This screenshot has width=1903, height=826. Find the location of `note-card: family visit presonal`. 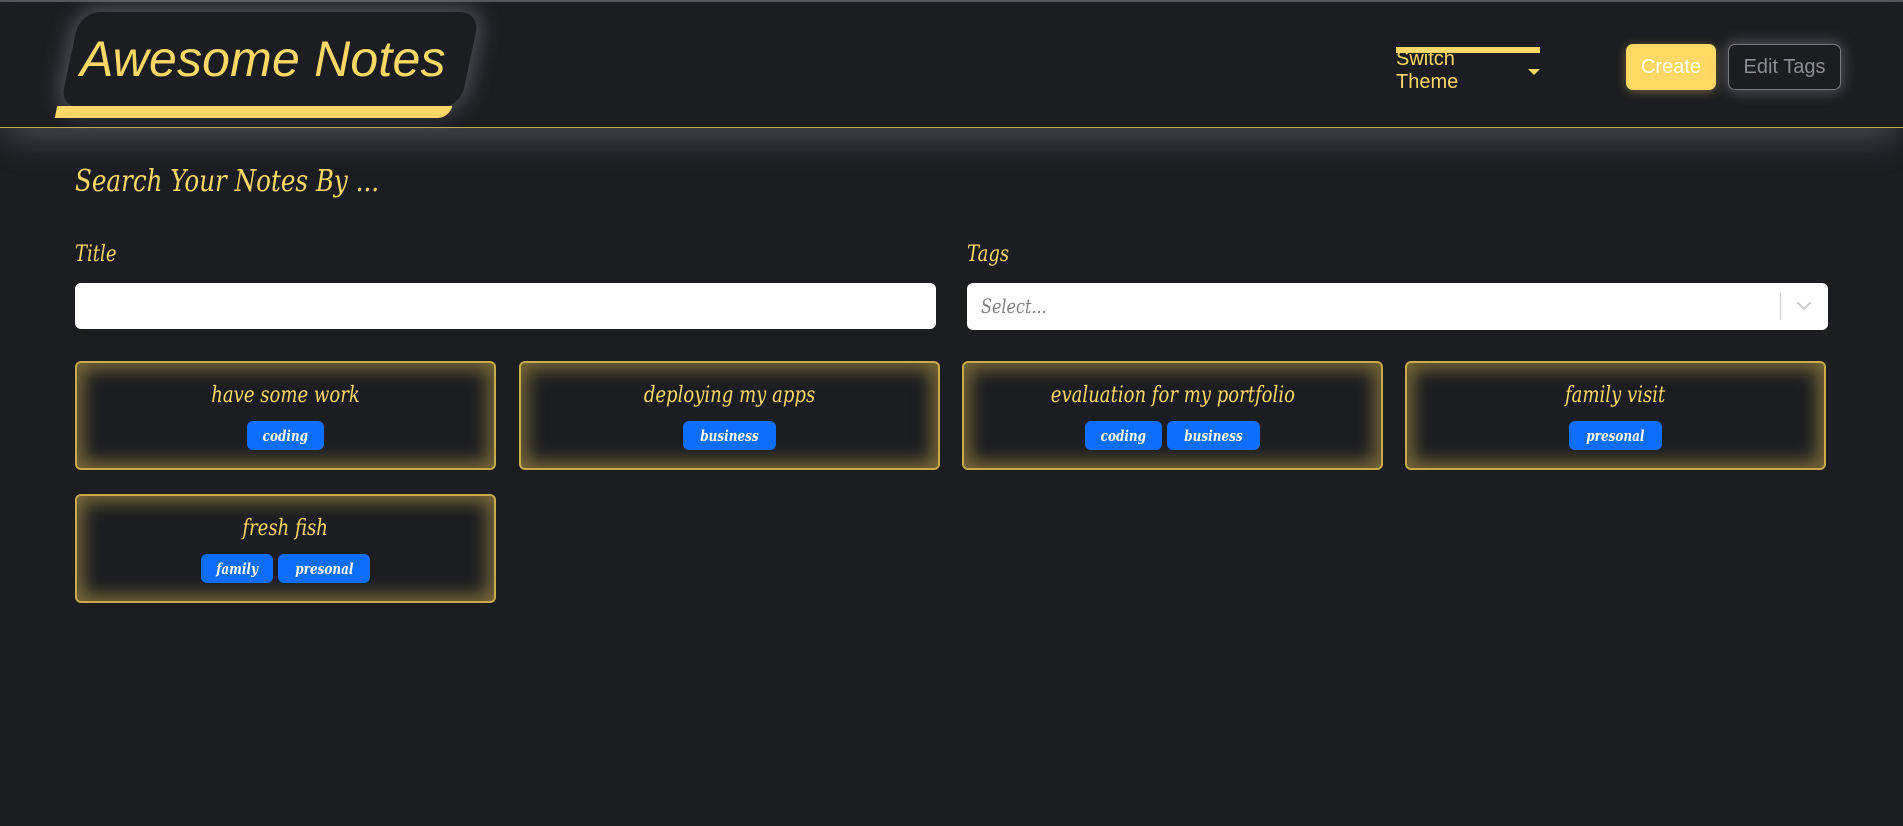

note-card: family visit presonal is located at coordinates (1615, 415).